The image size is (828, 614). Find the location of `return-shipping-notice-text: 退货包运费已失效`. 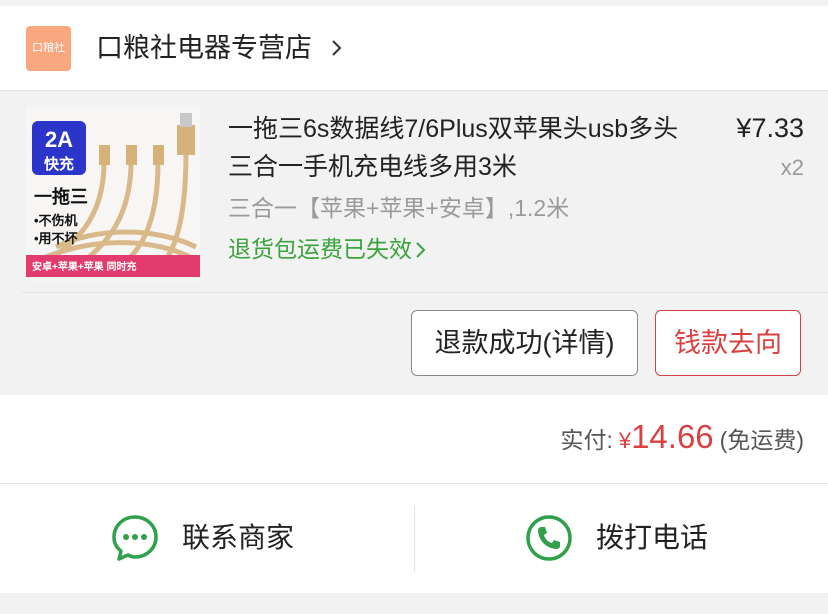

return-shipping-notice-text: 退货包运费已失效 is located at coordinates (320, 249).